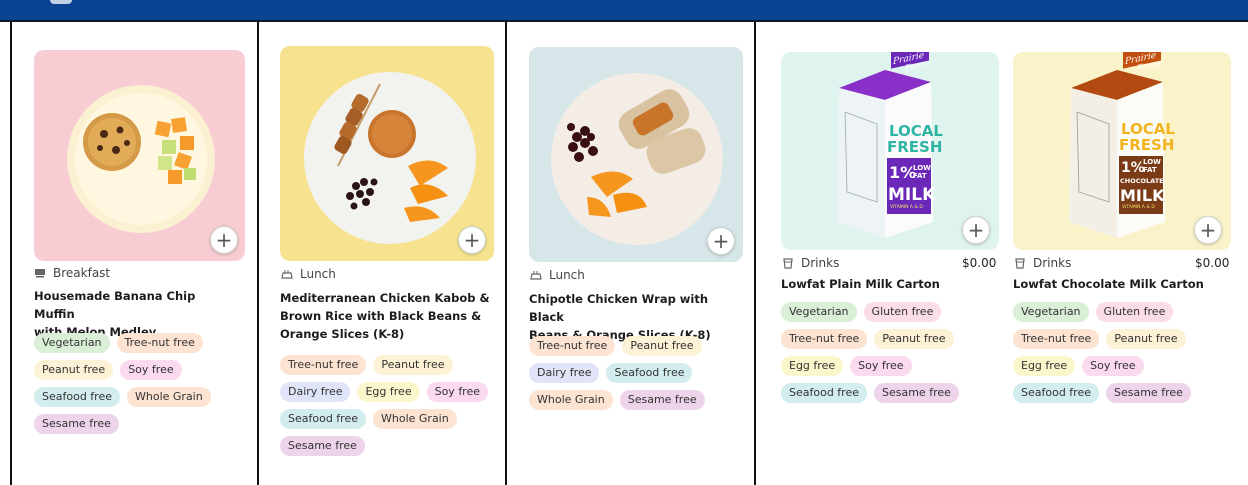 This screenshot has height=485, width=1248. Describe the element at coordinates (381, 316) in the screenshot. I see `title-line: Brown Rice with Black Beans &` at that location.